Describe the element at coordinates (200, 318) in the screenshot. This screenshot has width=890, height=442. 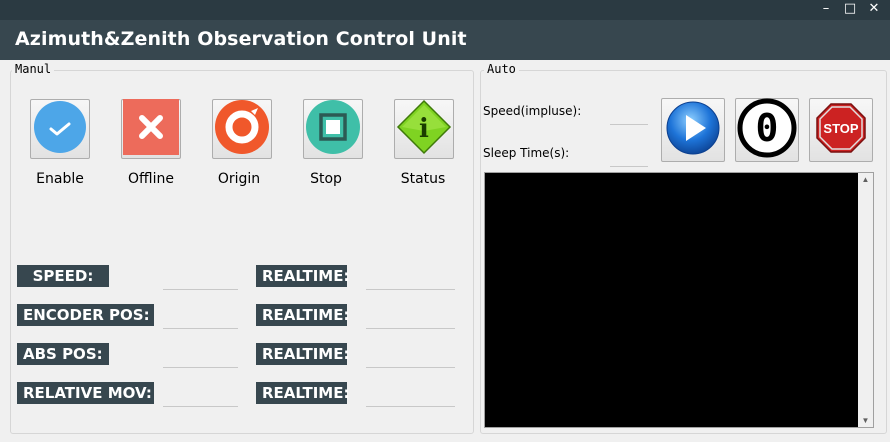
I see `encoder-pos-value` at that location.